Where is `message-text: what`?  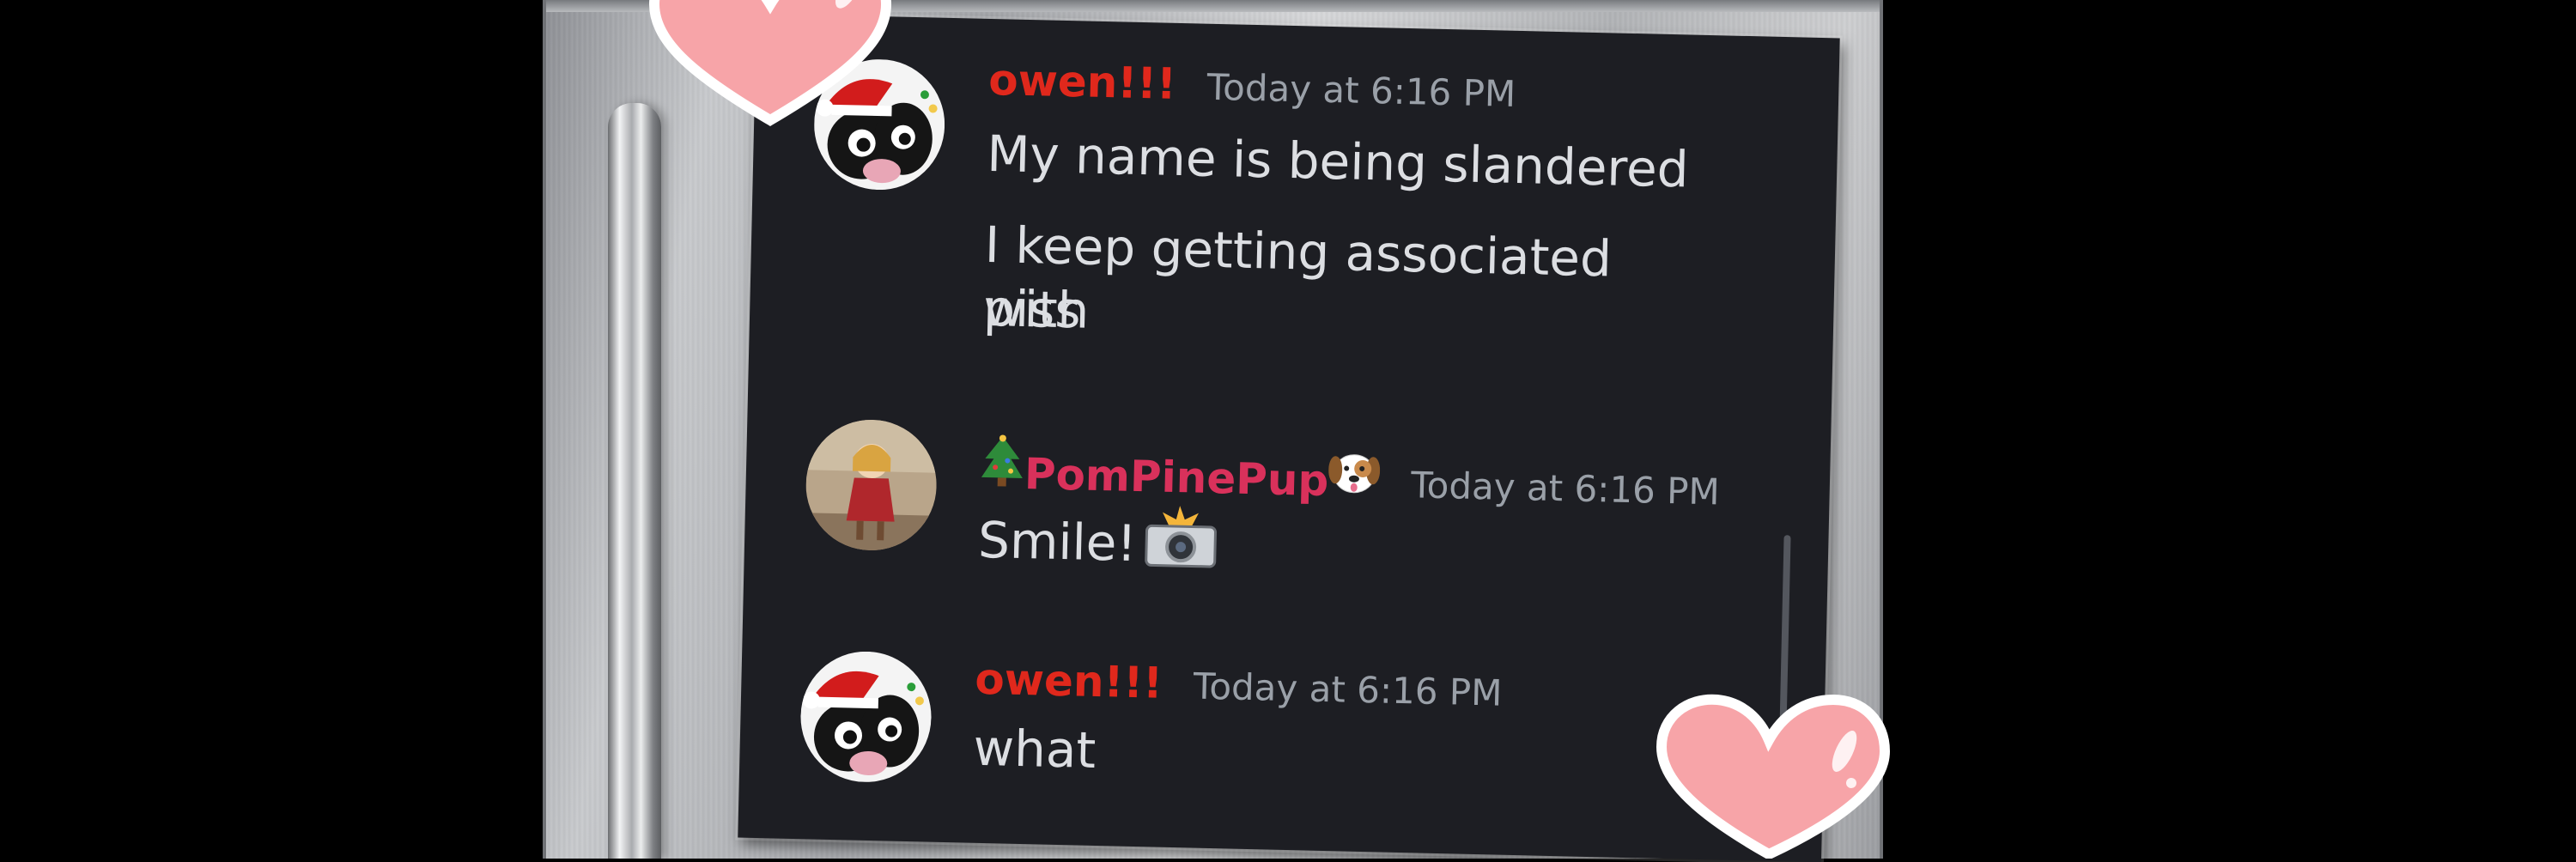
message-text: what is located at coordinates (1034, 749).